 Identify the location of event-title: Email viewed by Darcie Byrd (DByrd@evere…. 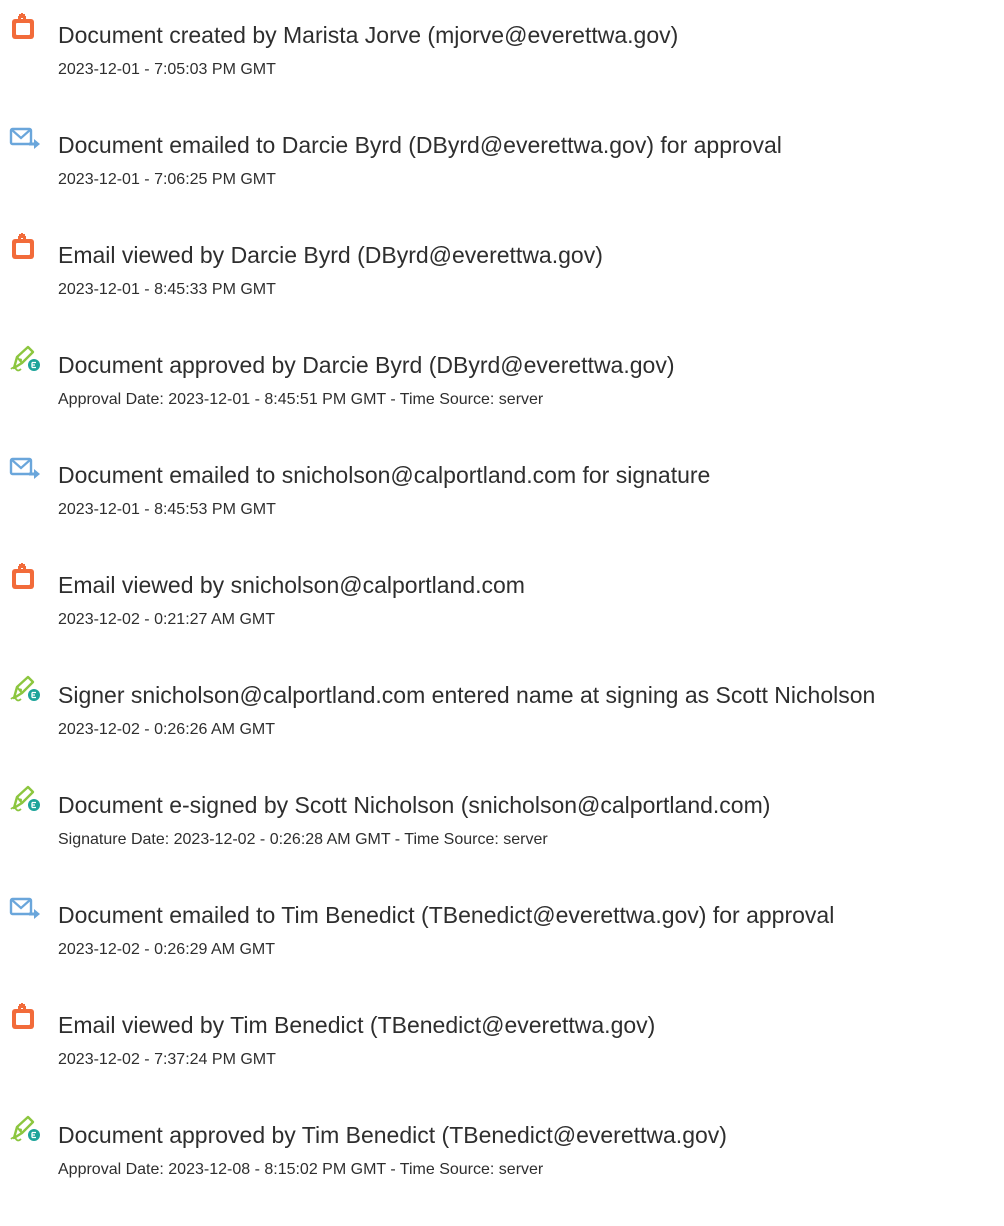
(330, 255).